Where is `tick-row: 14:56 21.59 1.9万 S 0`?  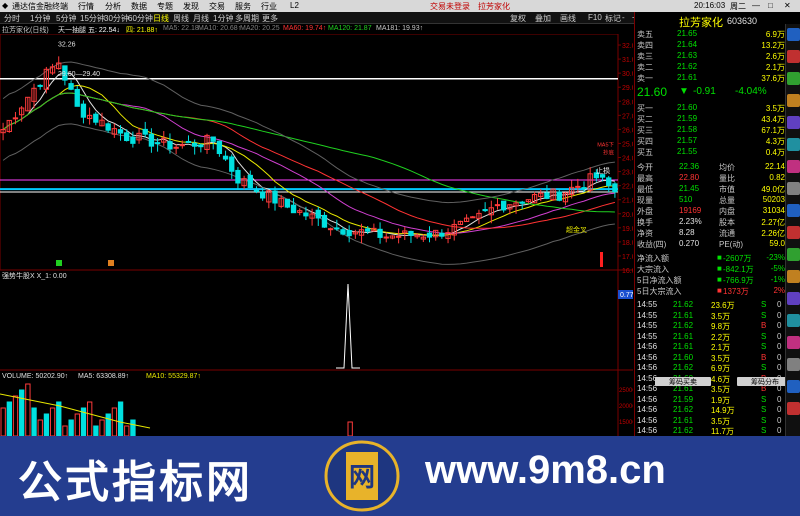 tick-row: 14:56 21.59 1.9万 S 0 is located at coordinates (711, 399).